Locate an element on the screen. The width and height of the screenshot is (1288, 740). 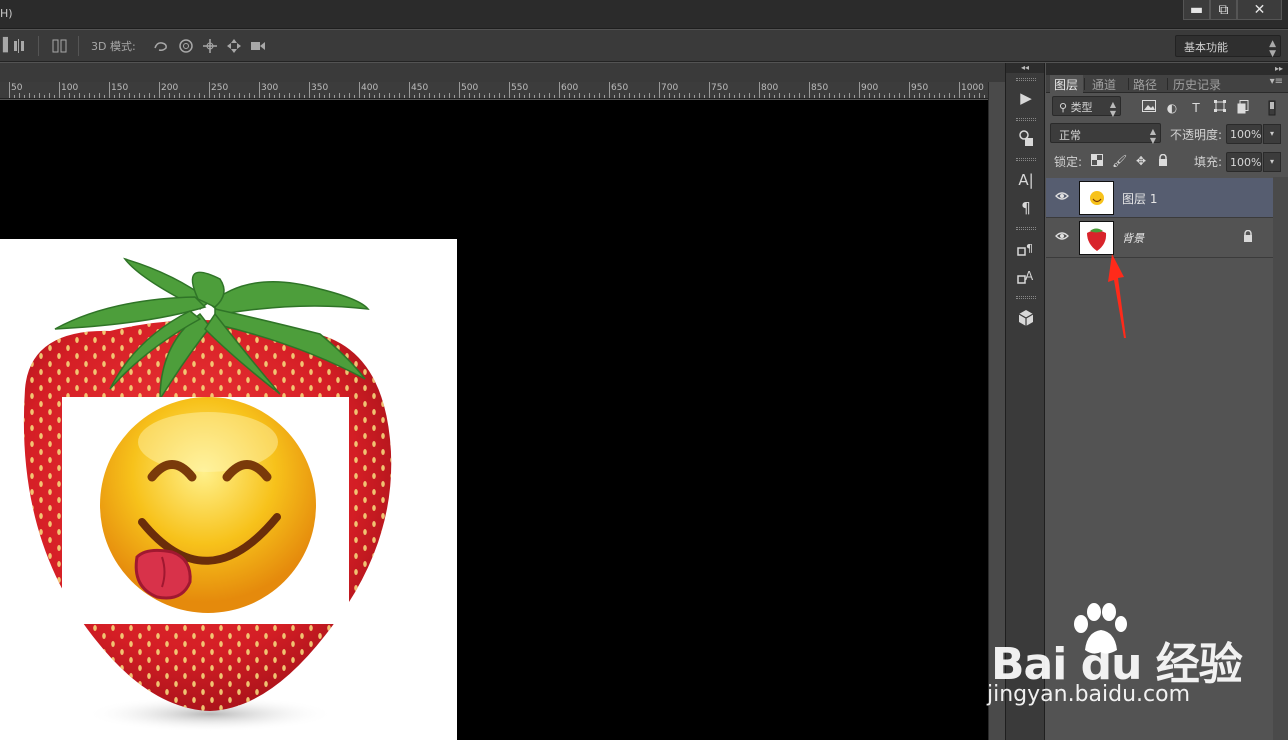
layer-row-layer-1: 图层 1 is located at coordinates (1159, 198).